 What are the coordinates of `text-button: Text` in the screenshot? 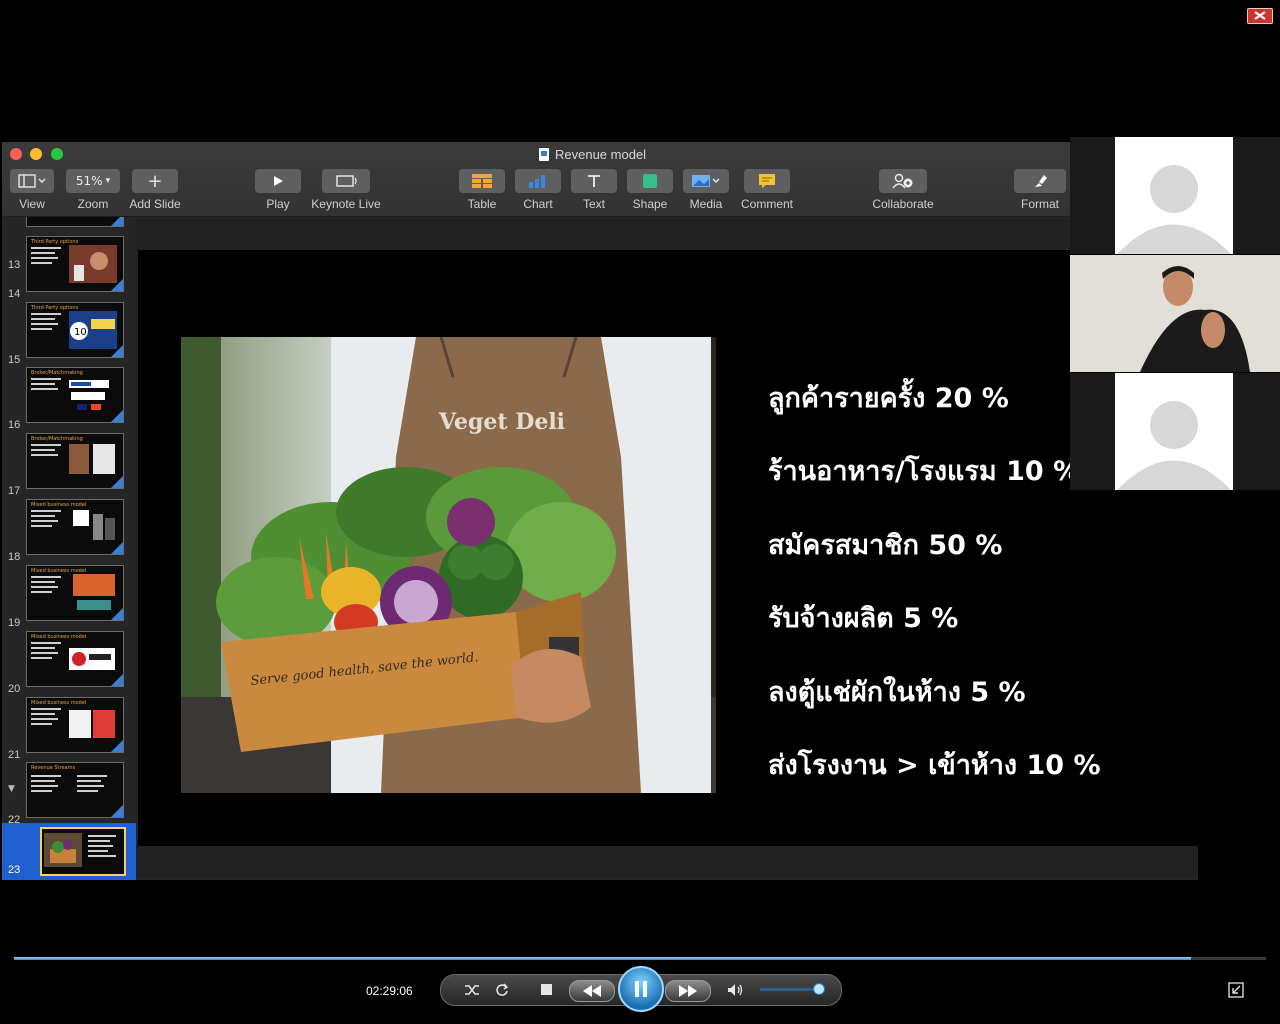 It's located at (594, 190).